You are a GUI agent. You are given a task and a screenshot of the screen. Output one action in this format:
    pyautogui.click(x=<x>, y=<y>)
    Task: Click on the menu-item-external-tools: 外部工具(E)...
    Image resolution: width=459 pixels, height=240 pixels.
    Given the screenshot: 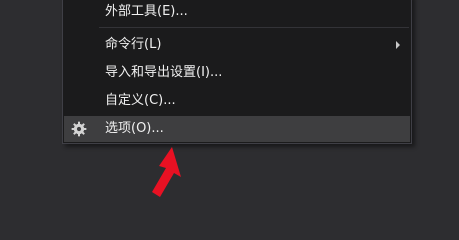 What is the action you would take?
    pyautogui.click(x=237, y=12)
    